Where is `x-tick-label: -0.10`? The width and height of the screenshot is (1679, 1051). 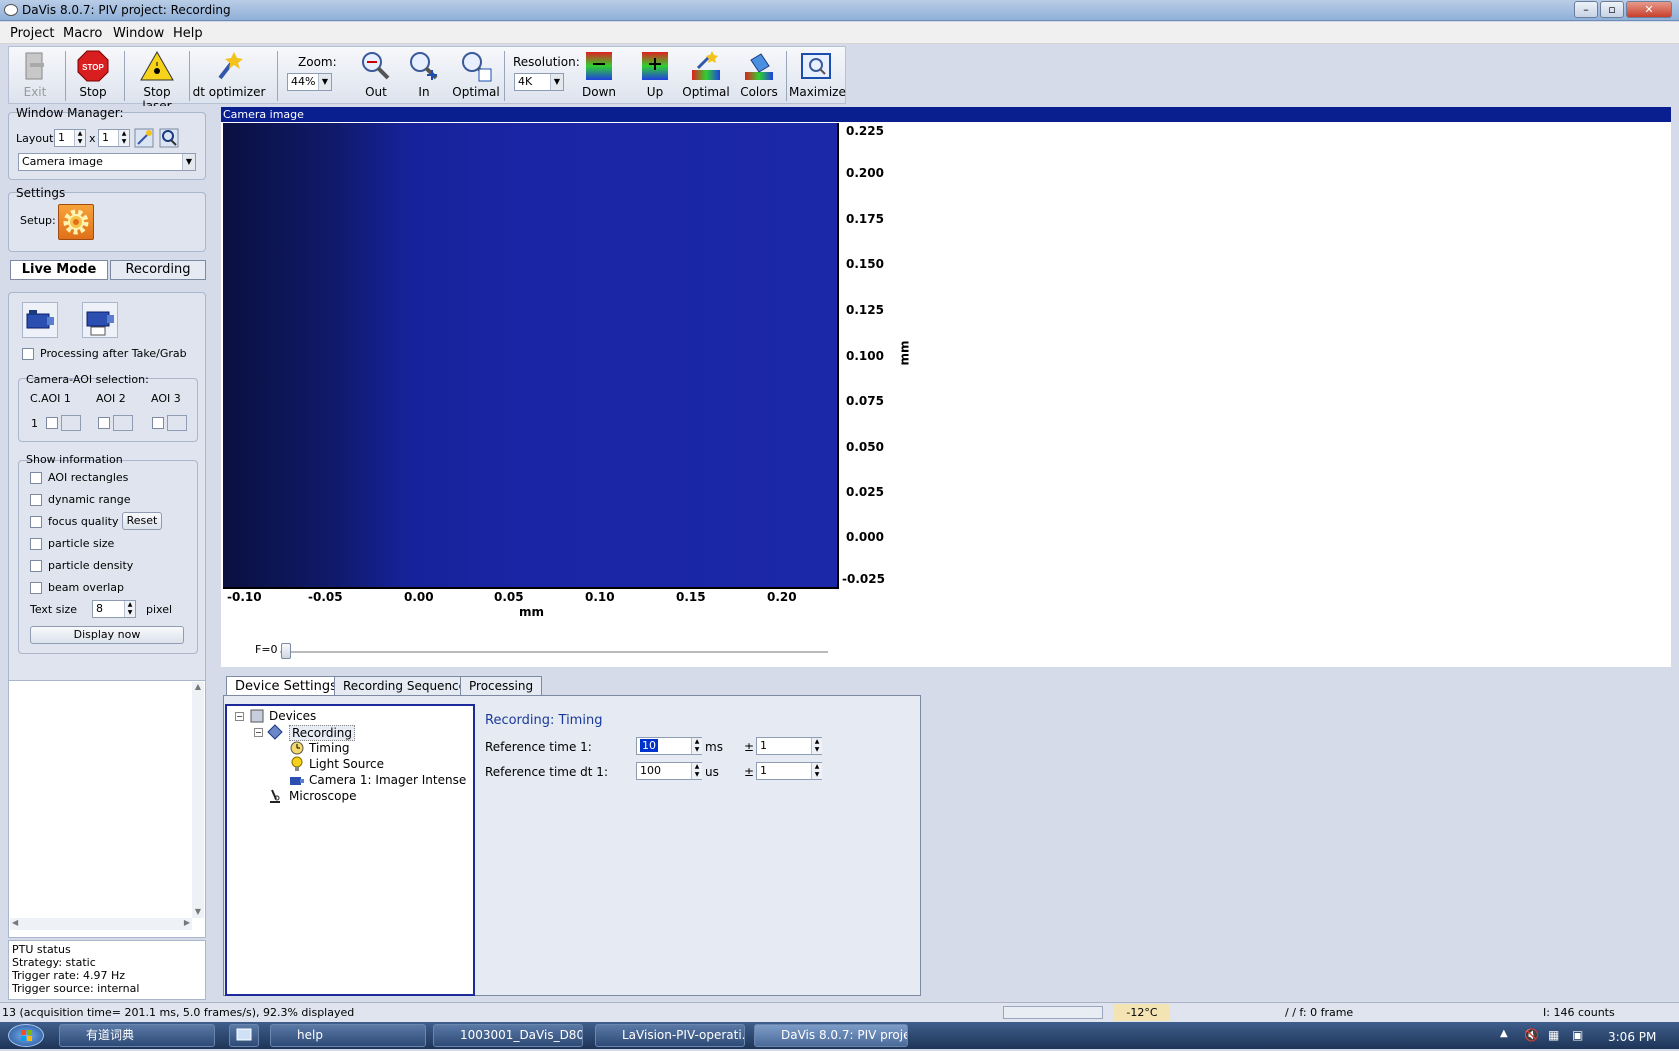
x-tick-label: -0.10 is located at coordinates (244, 597).